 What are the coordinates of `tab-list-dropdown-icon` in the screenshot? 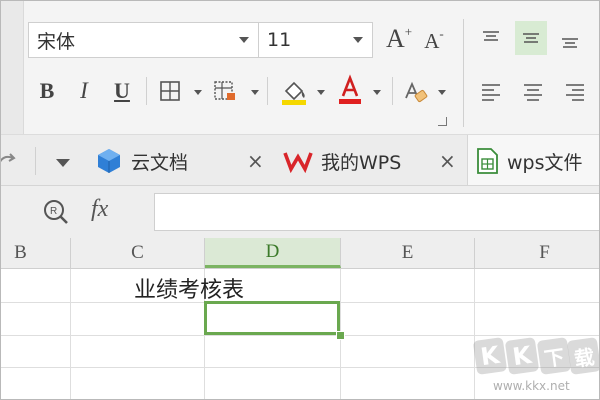 It's located at (63, 163).